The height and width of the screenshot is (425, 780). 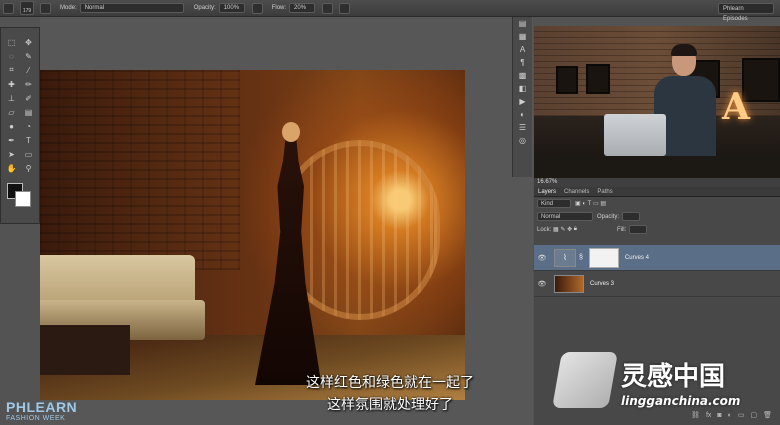 I want to click on marquee-tool-icon: ⬚, so click(x=11, y=42).